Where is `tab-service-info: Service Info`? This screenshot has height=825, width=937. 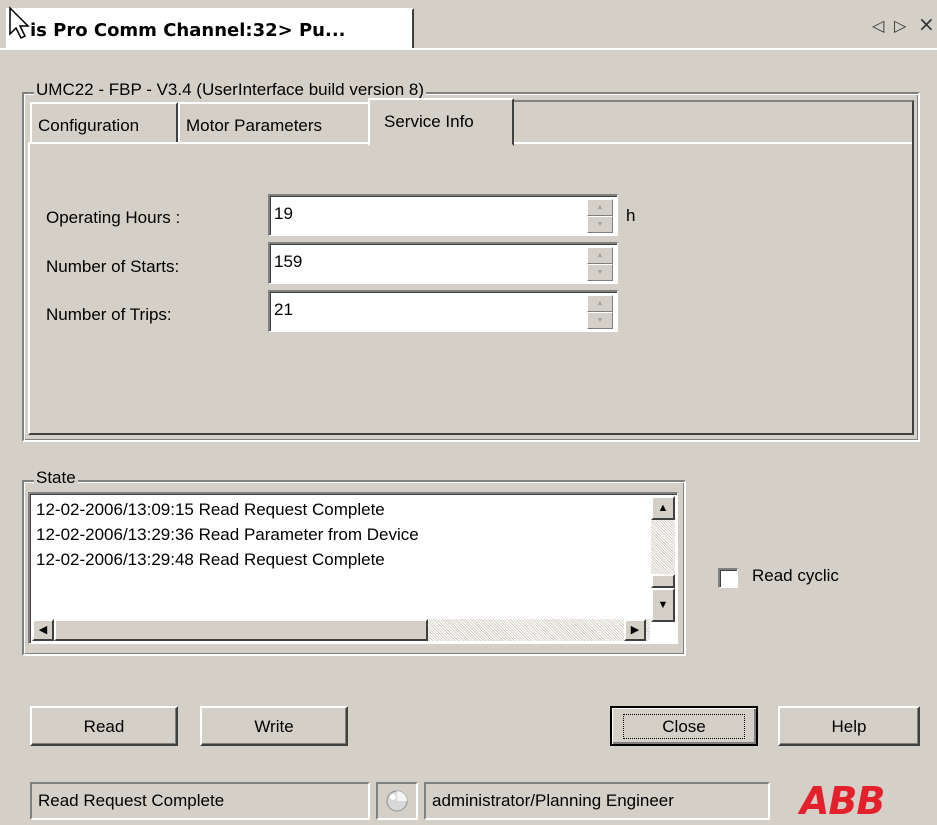 tab-service-info: Service Info is located at coordinates (441, 122).